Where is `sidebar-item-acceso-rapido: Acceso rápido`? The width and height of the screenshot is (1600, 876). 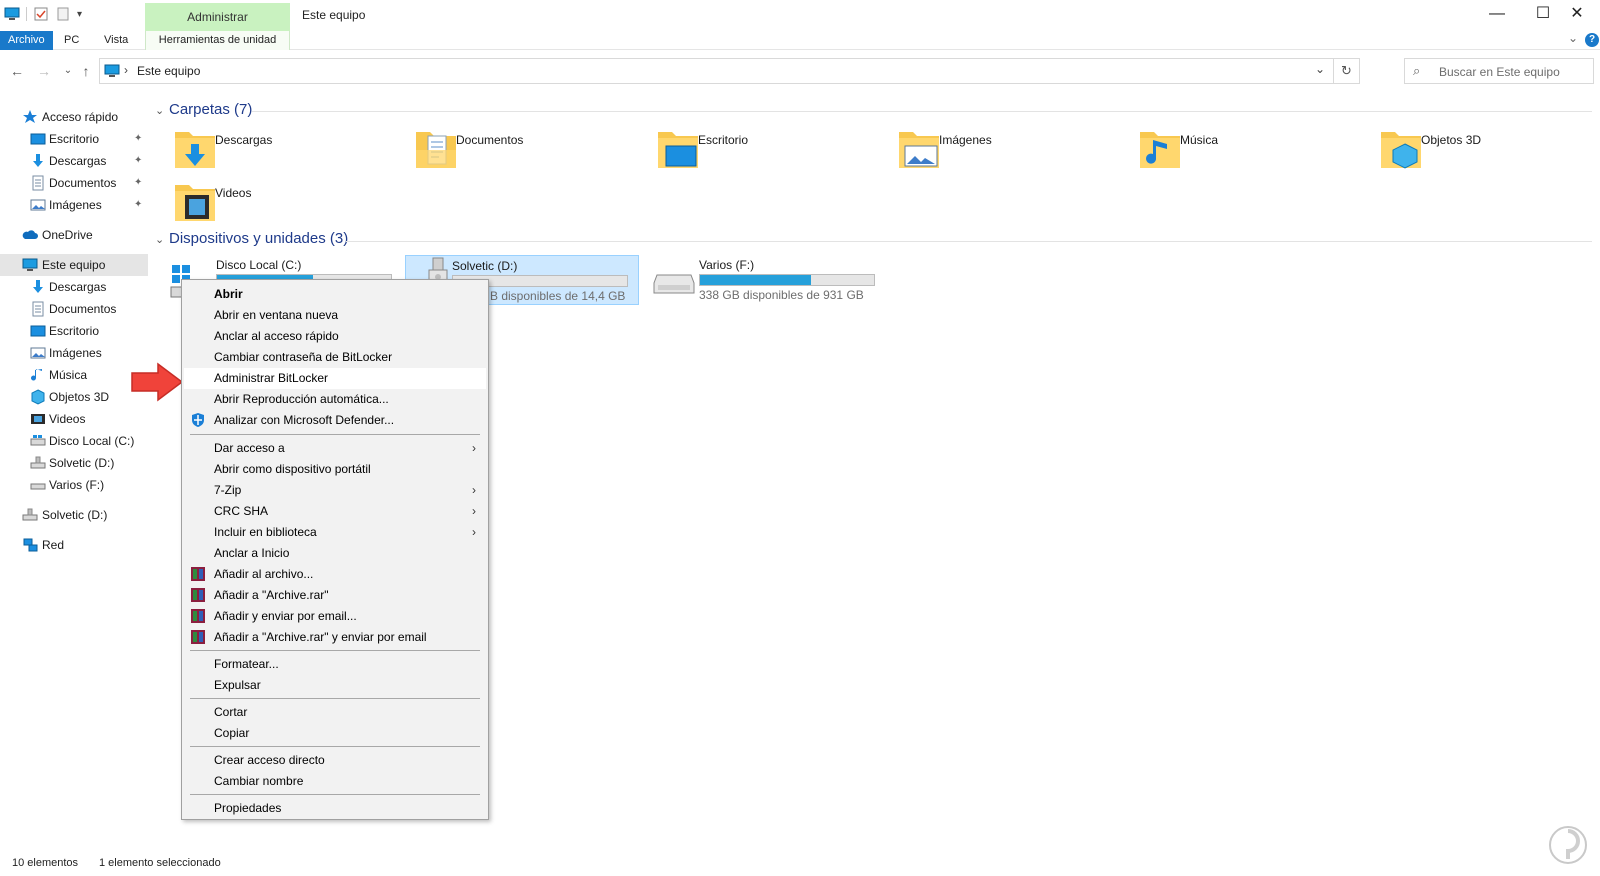
sidebar-item-acceso-rapido: Acceso rápido is located at coordinates (74, 117).